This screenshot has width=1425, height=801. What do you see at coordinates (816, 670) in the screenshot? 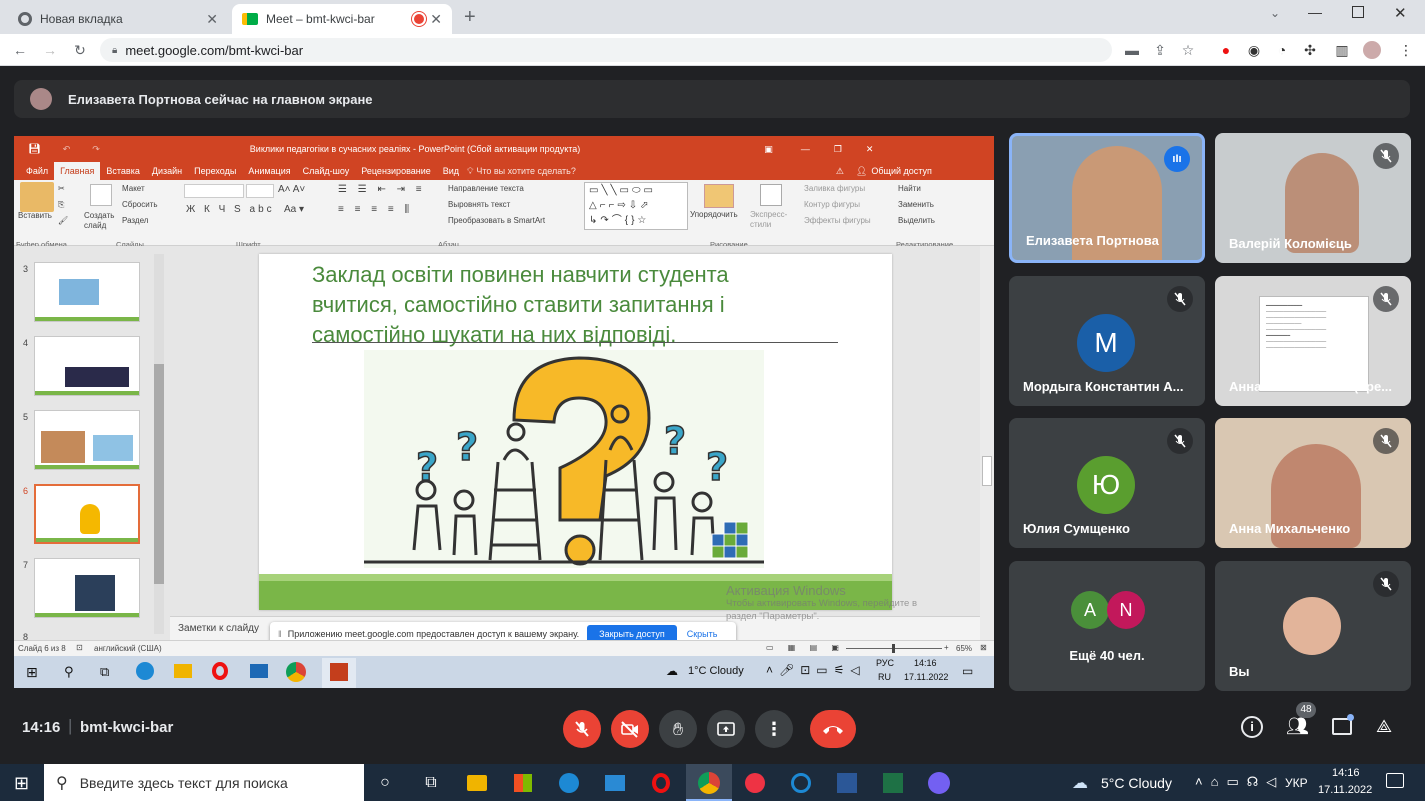
I see `tray-icons: ˄🎤︎⊡▭⚟◁︎` at bounding box center [816, 670].